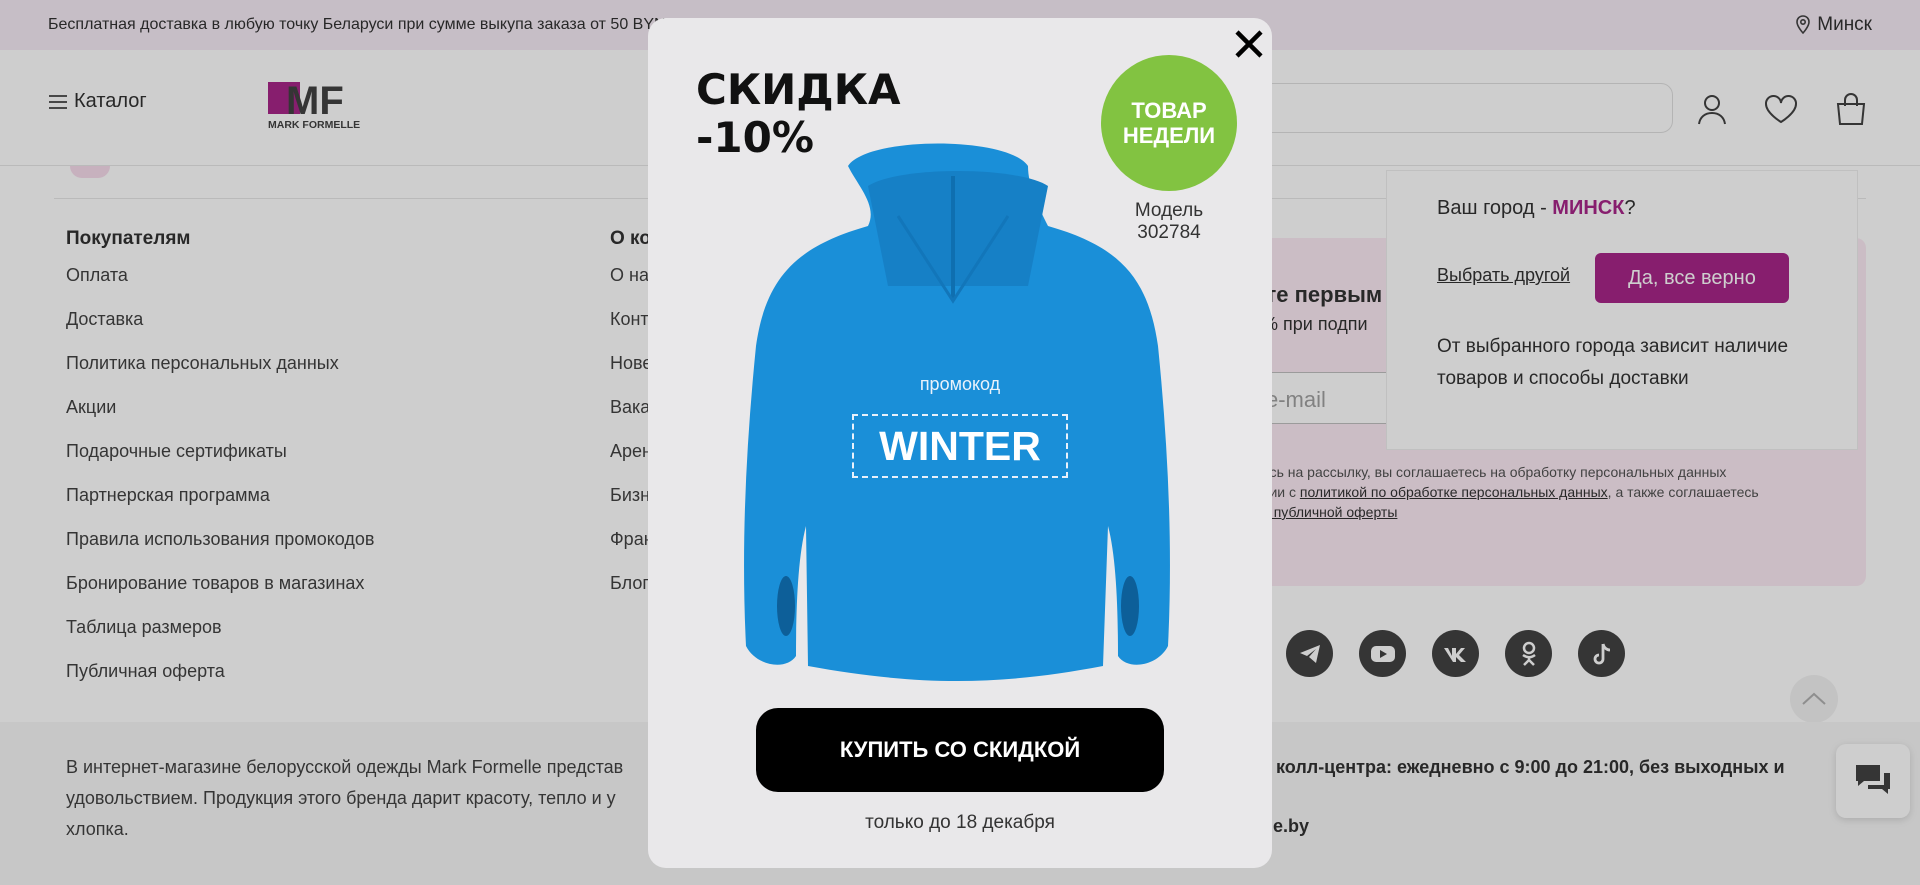  I want to click on modal-title-line1: СКИДКА, so click(798, 89).